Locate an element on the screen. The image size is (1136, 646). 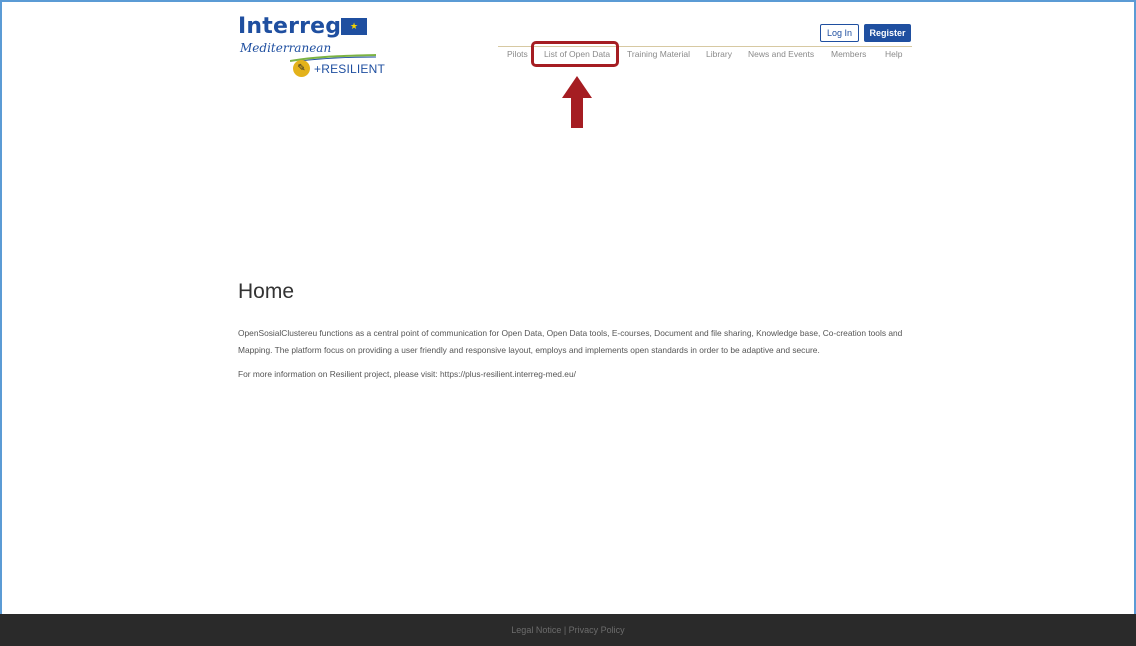
login-button: Log In is located at coordinates (839, 33).